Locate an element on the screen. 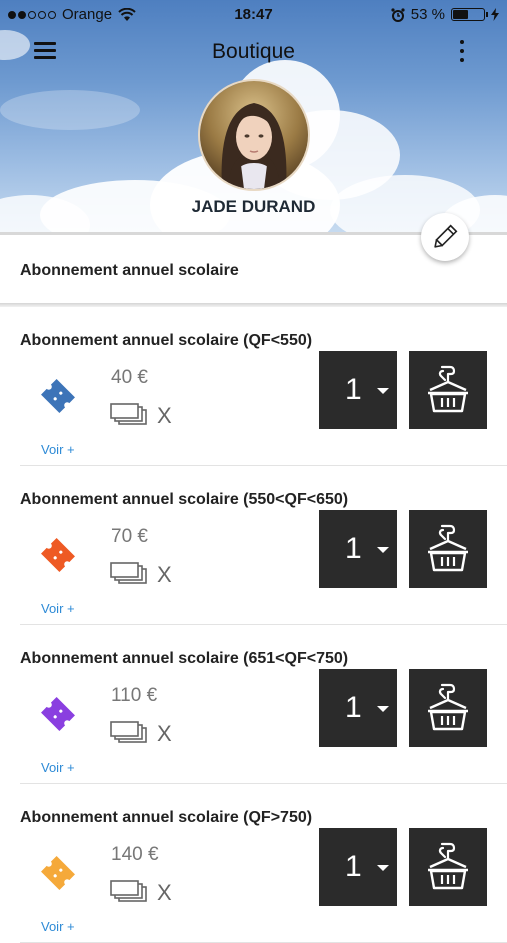 The image size is (507, 943). pencil-icon is located at coordinates (446, 236).